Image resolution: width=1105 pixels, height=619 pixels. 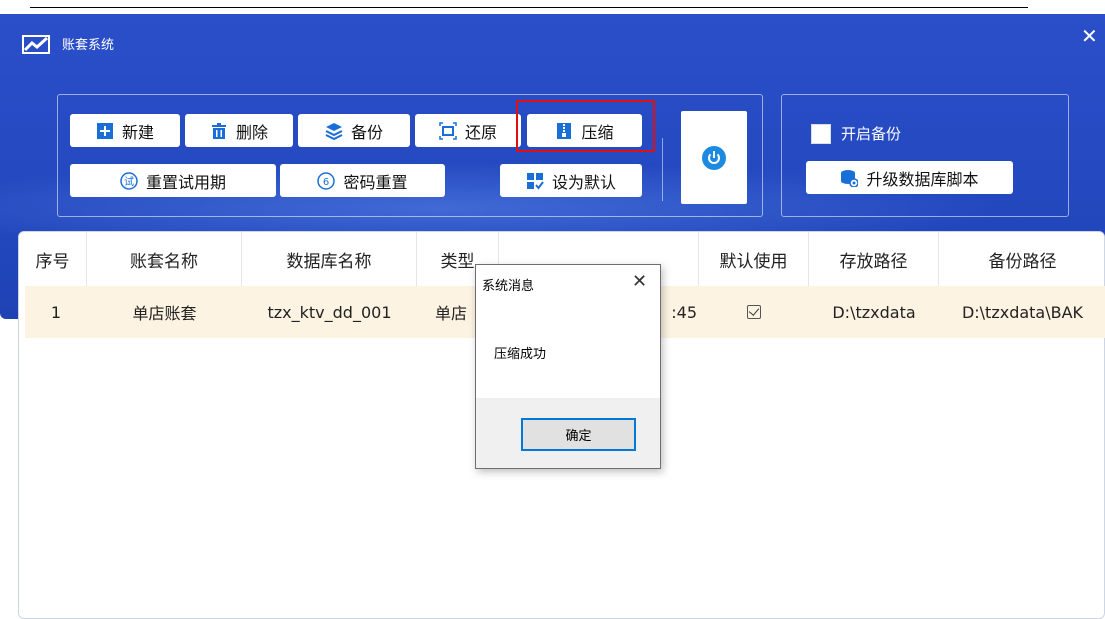 I want to click on new-button-label: 新建, so click(x=137, y=132).